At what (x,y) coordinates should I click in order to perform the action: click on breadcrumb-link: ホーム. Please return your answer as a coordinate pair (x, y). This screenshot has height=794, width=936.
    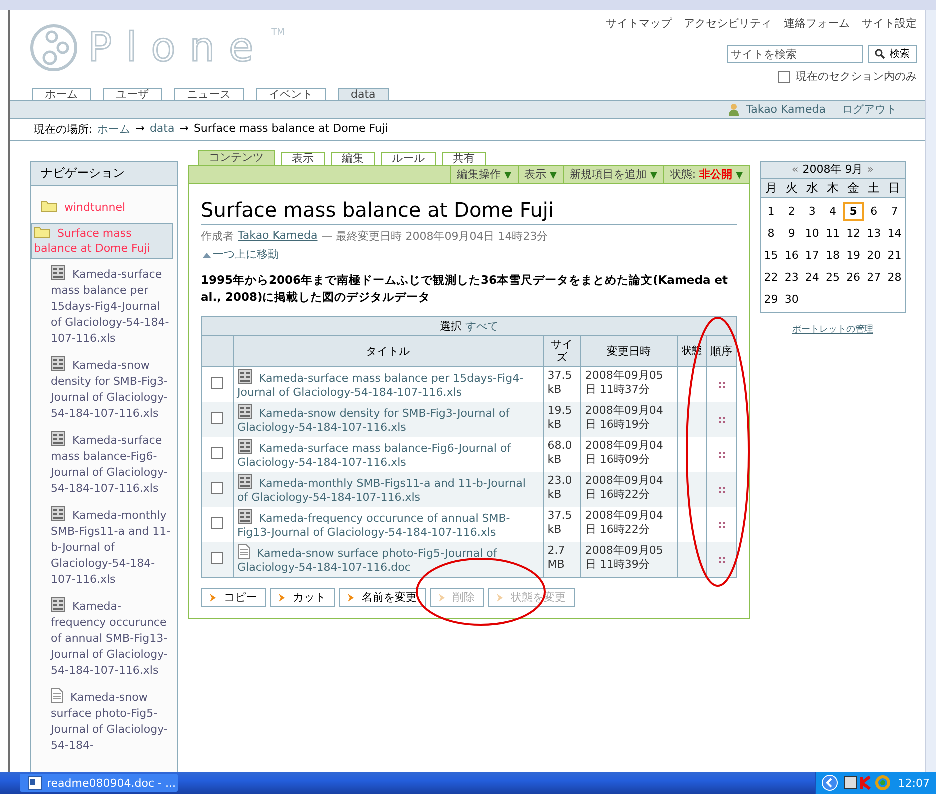
    Looking at the image, I should click on (114, 129).